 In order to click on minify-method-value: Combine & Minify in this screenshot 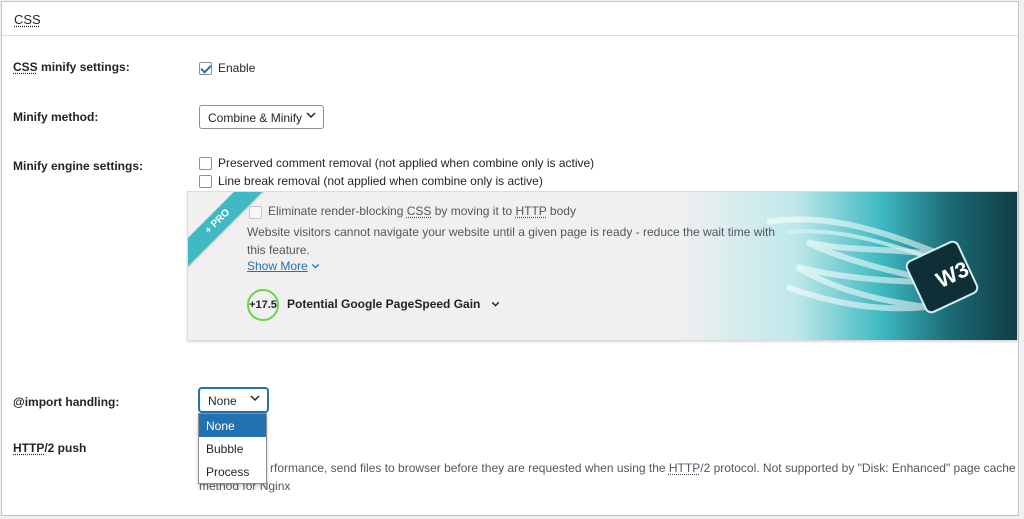, I will do `click(255, 118)`.